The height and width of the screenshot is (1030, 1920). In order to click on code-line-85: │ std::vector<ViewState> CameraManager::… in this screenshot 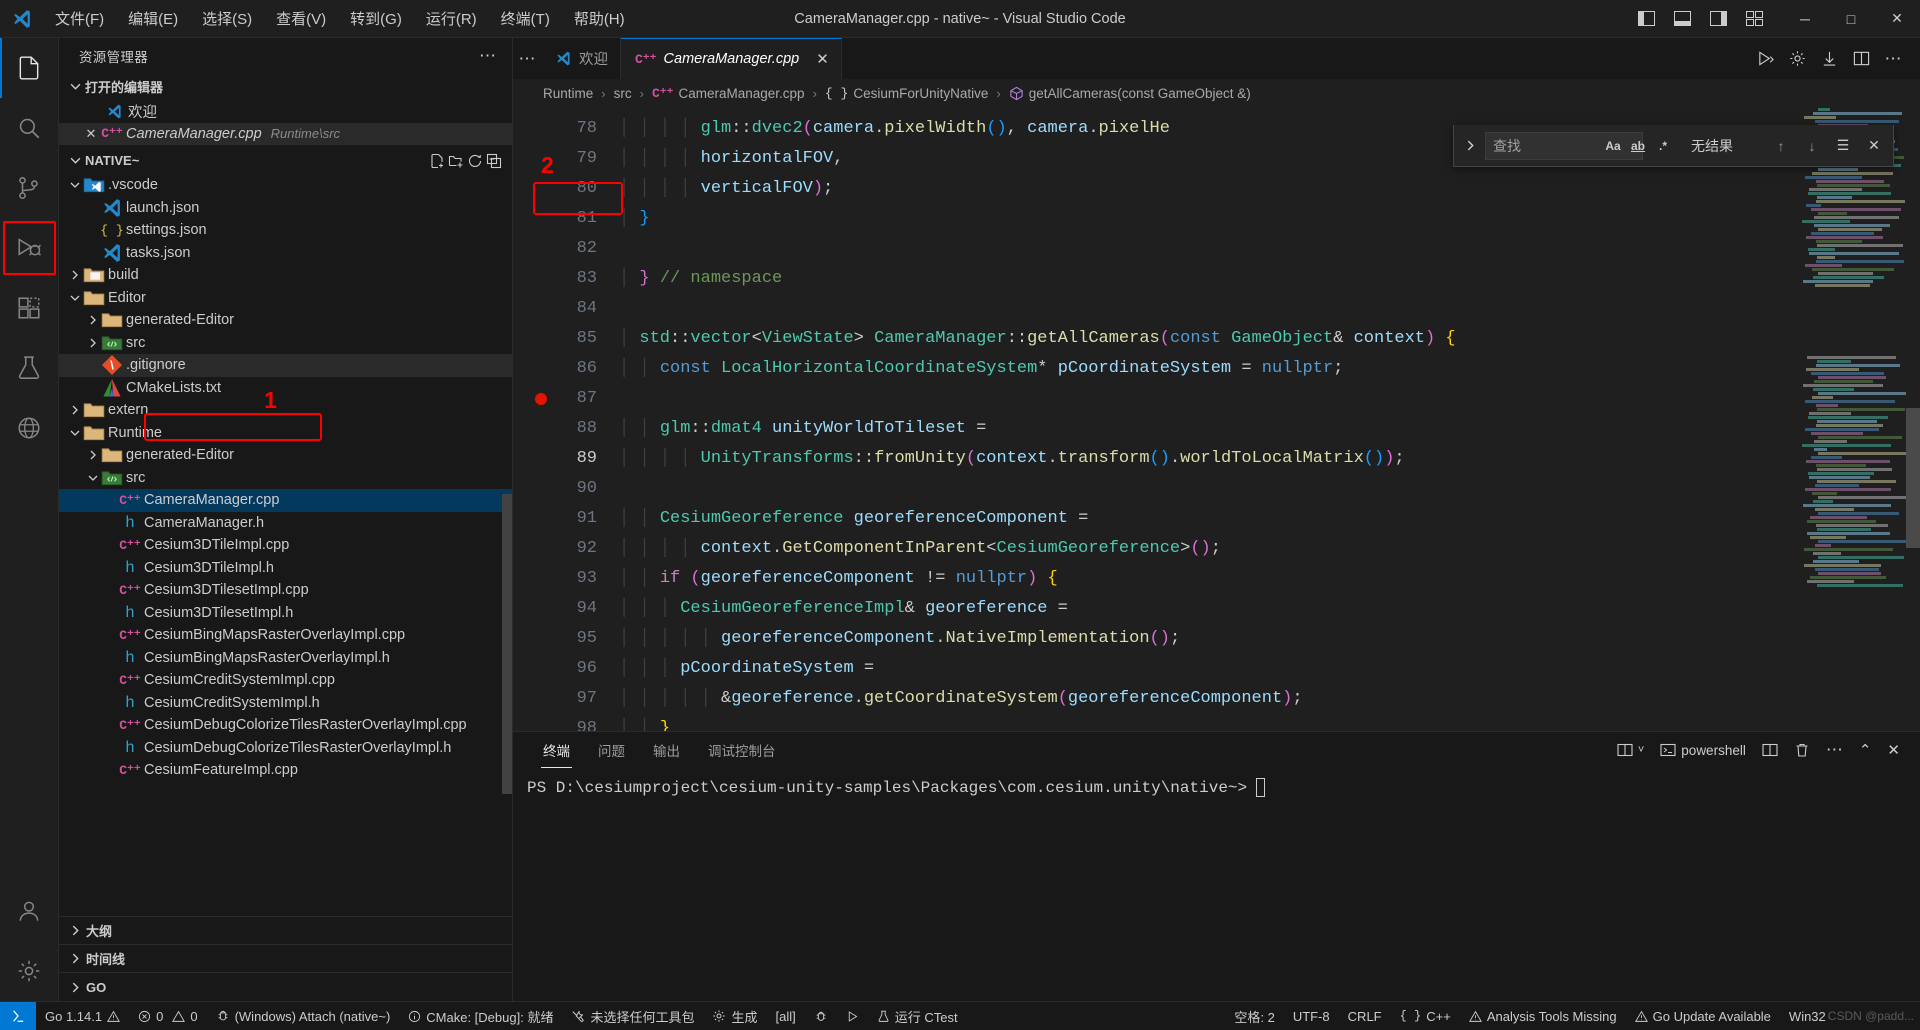, I will do `click(1264, 339)`.